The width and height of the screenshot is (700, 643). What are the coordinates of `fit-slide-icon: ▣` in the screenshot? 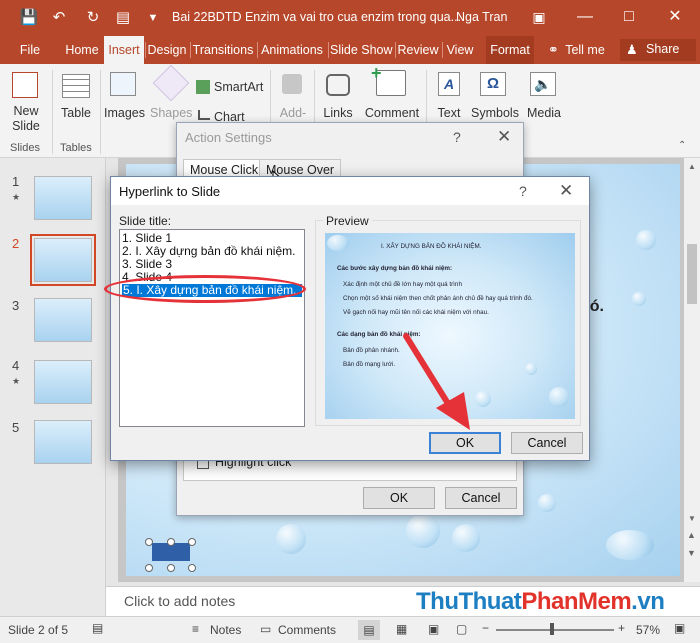 It's located at (679, 628).